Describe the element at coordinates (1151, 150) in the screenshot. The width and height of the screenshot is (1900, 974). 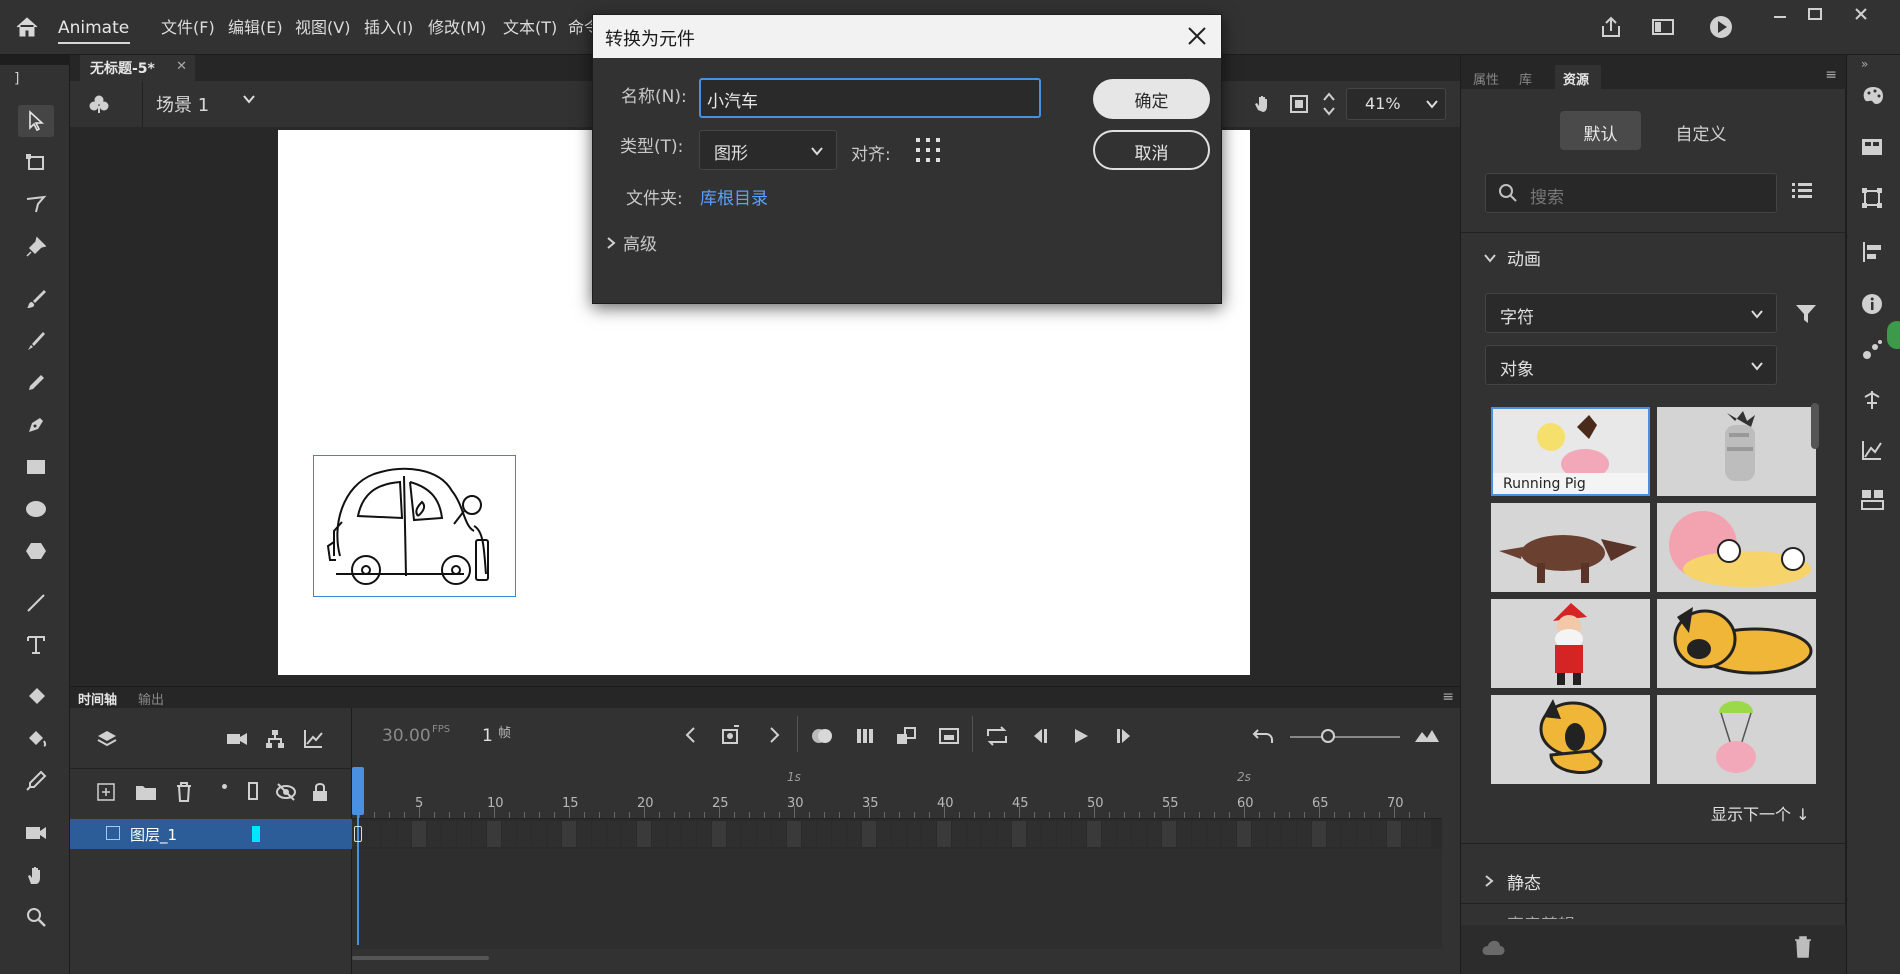
I see `cancel-button: 取消` at that location.